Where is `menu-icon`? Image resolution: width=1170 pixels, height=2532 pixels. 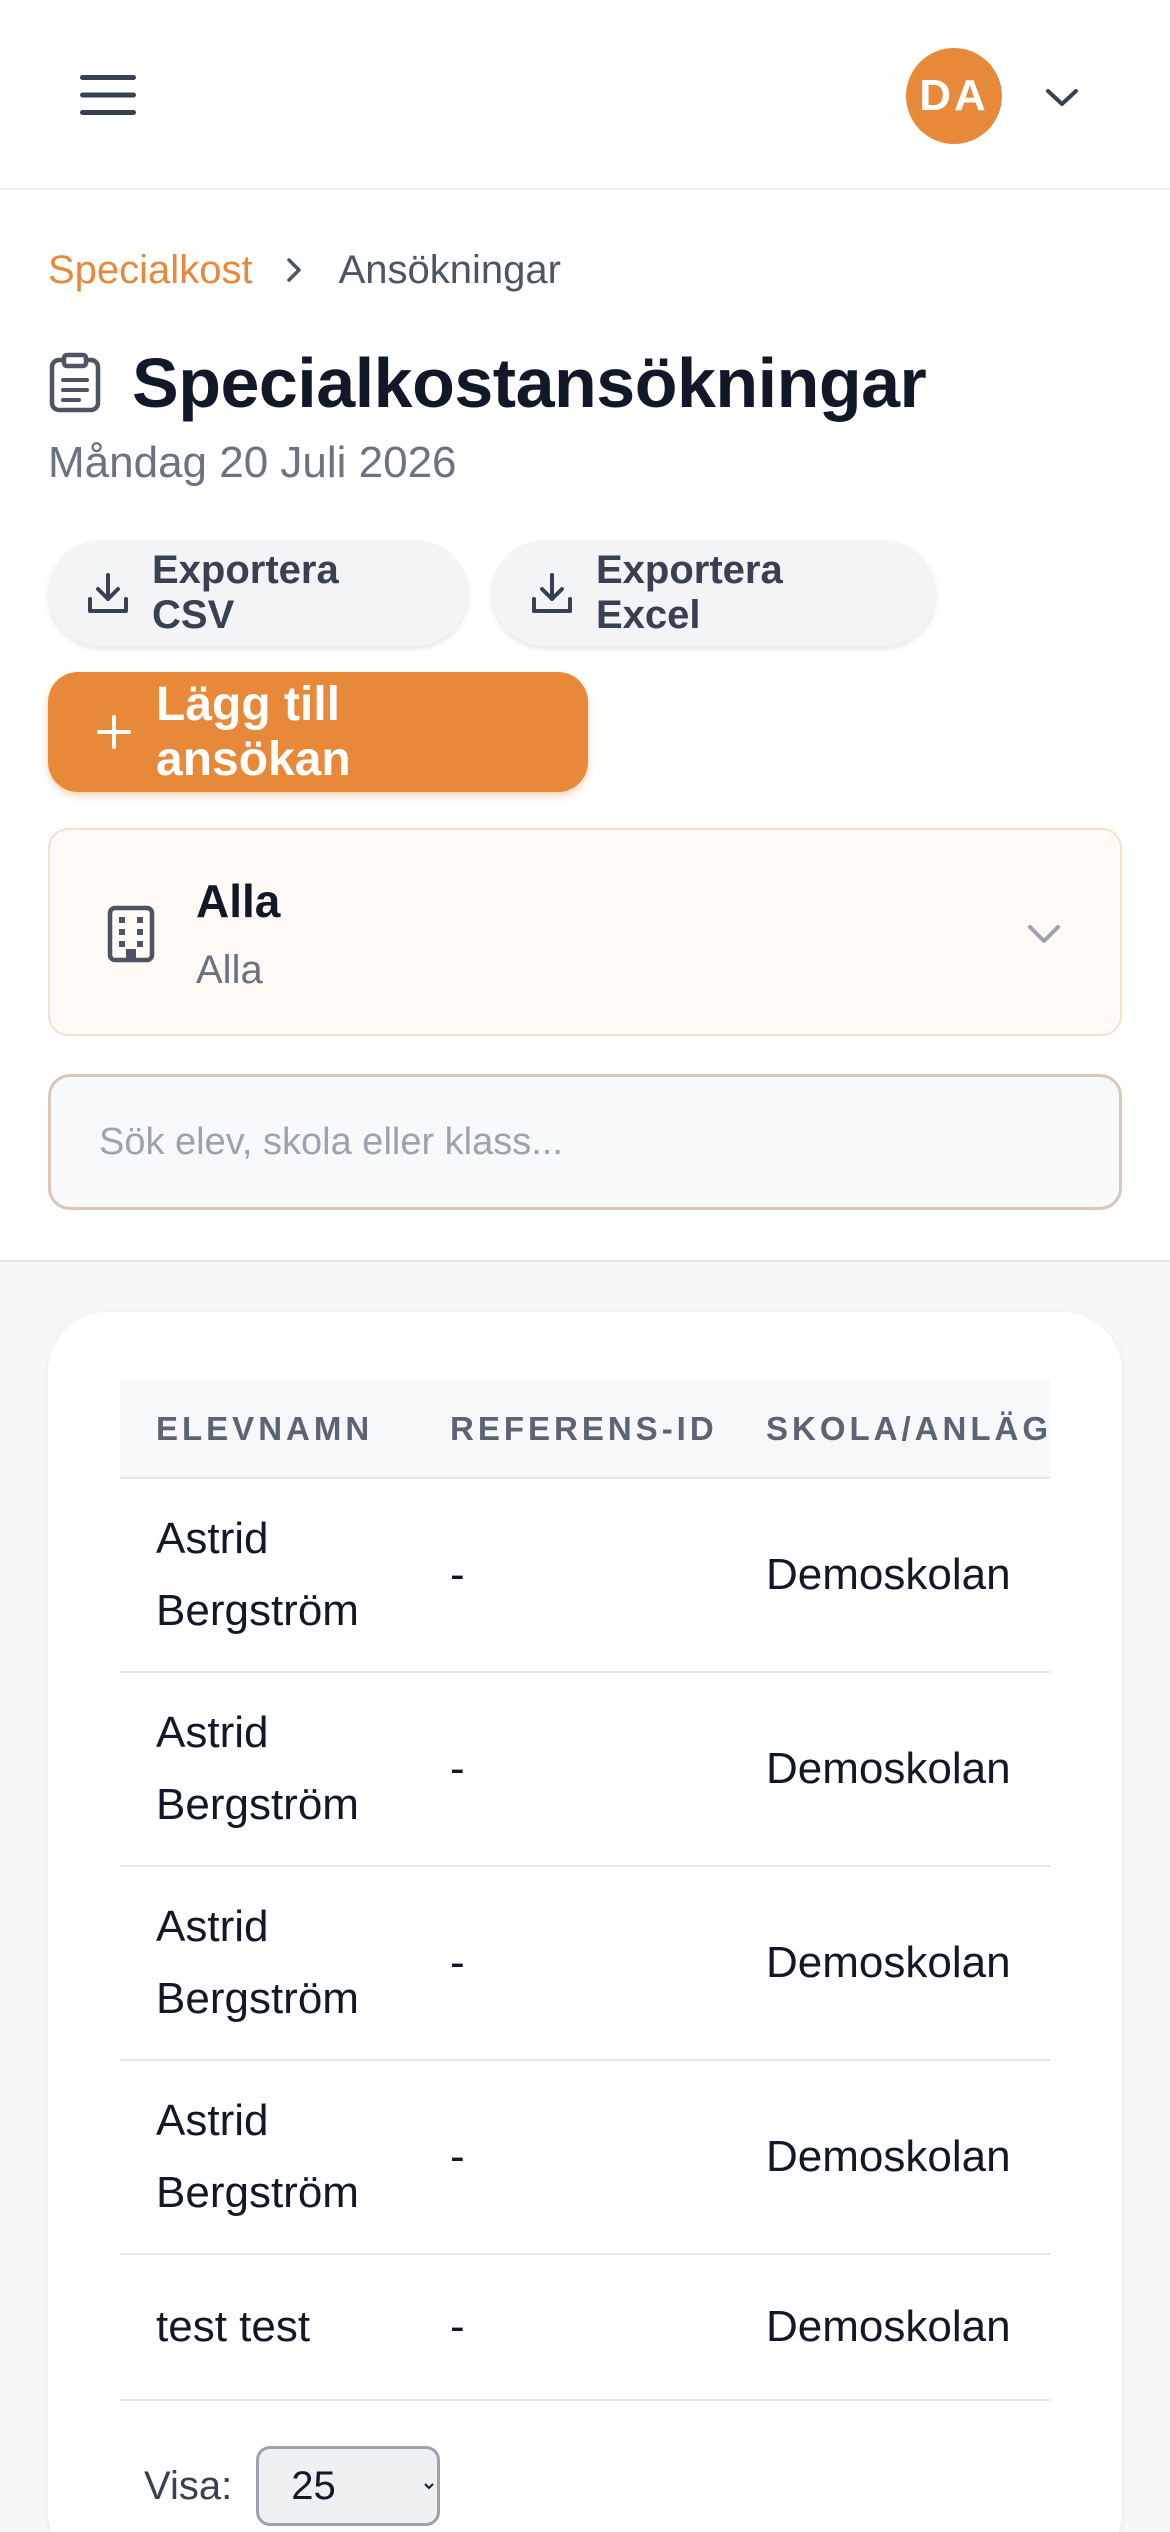 menu-icon is located at coordinates (108, 95).